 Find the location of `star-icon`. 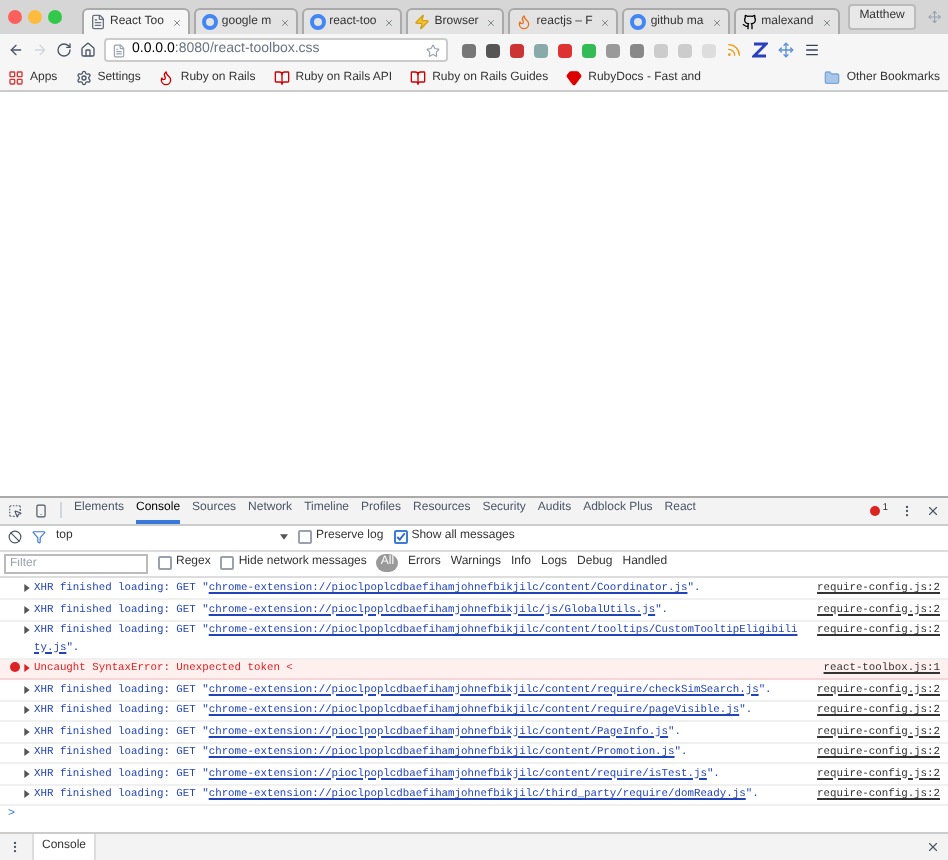

star-icon is located at coordinates (433, 50).